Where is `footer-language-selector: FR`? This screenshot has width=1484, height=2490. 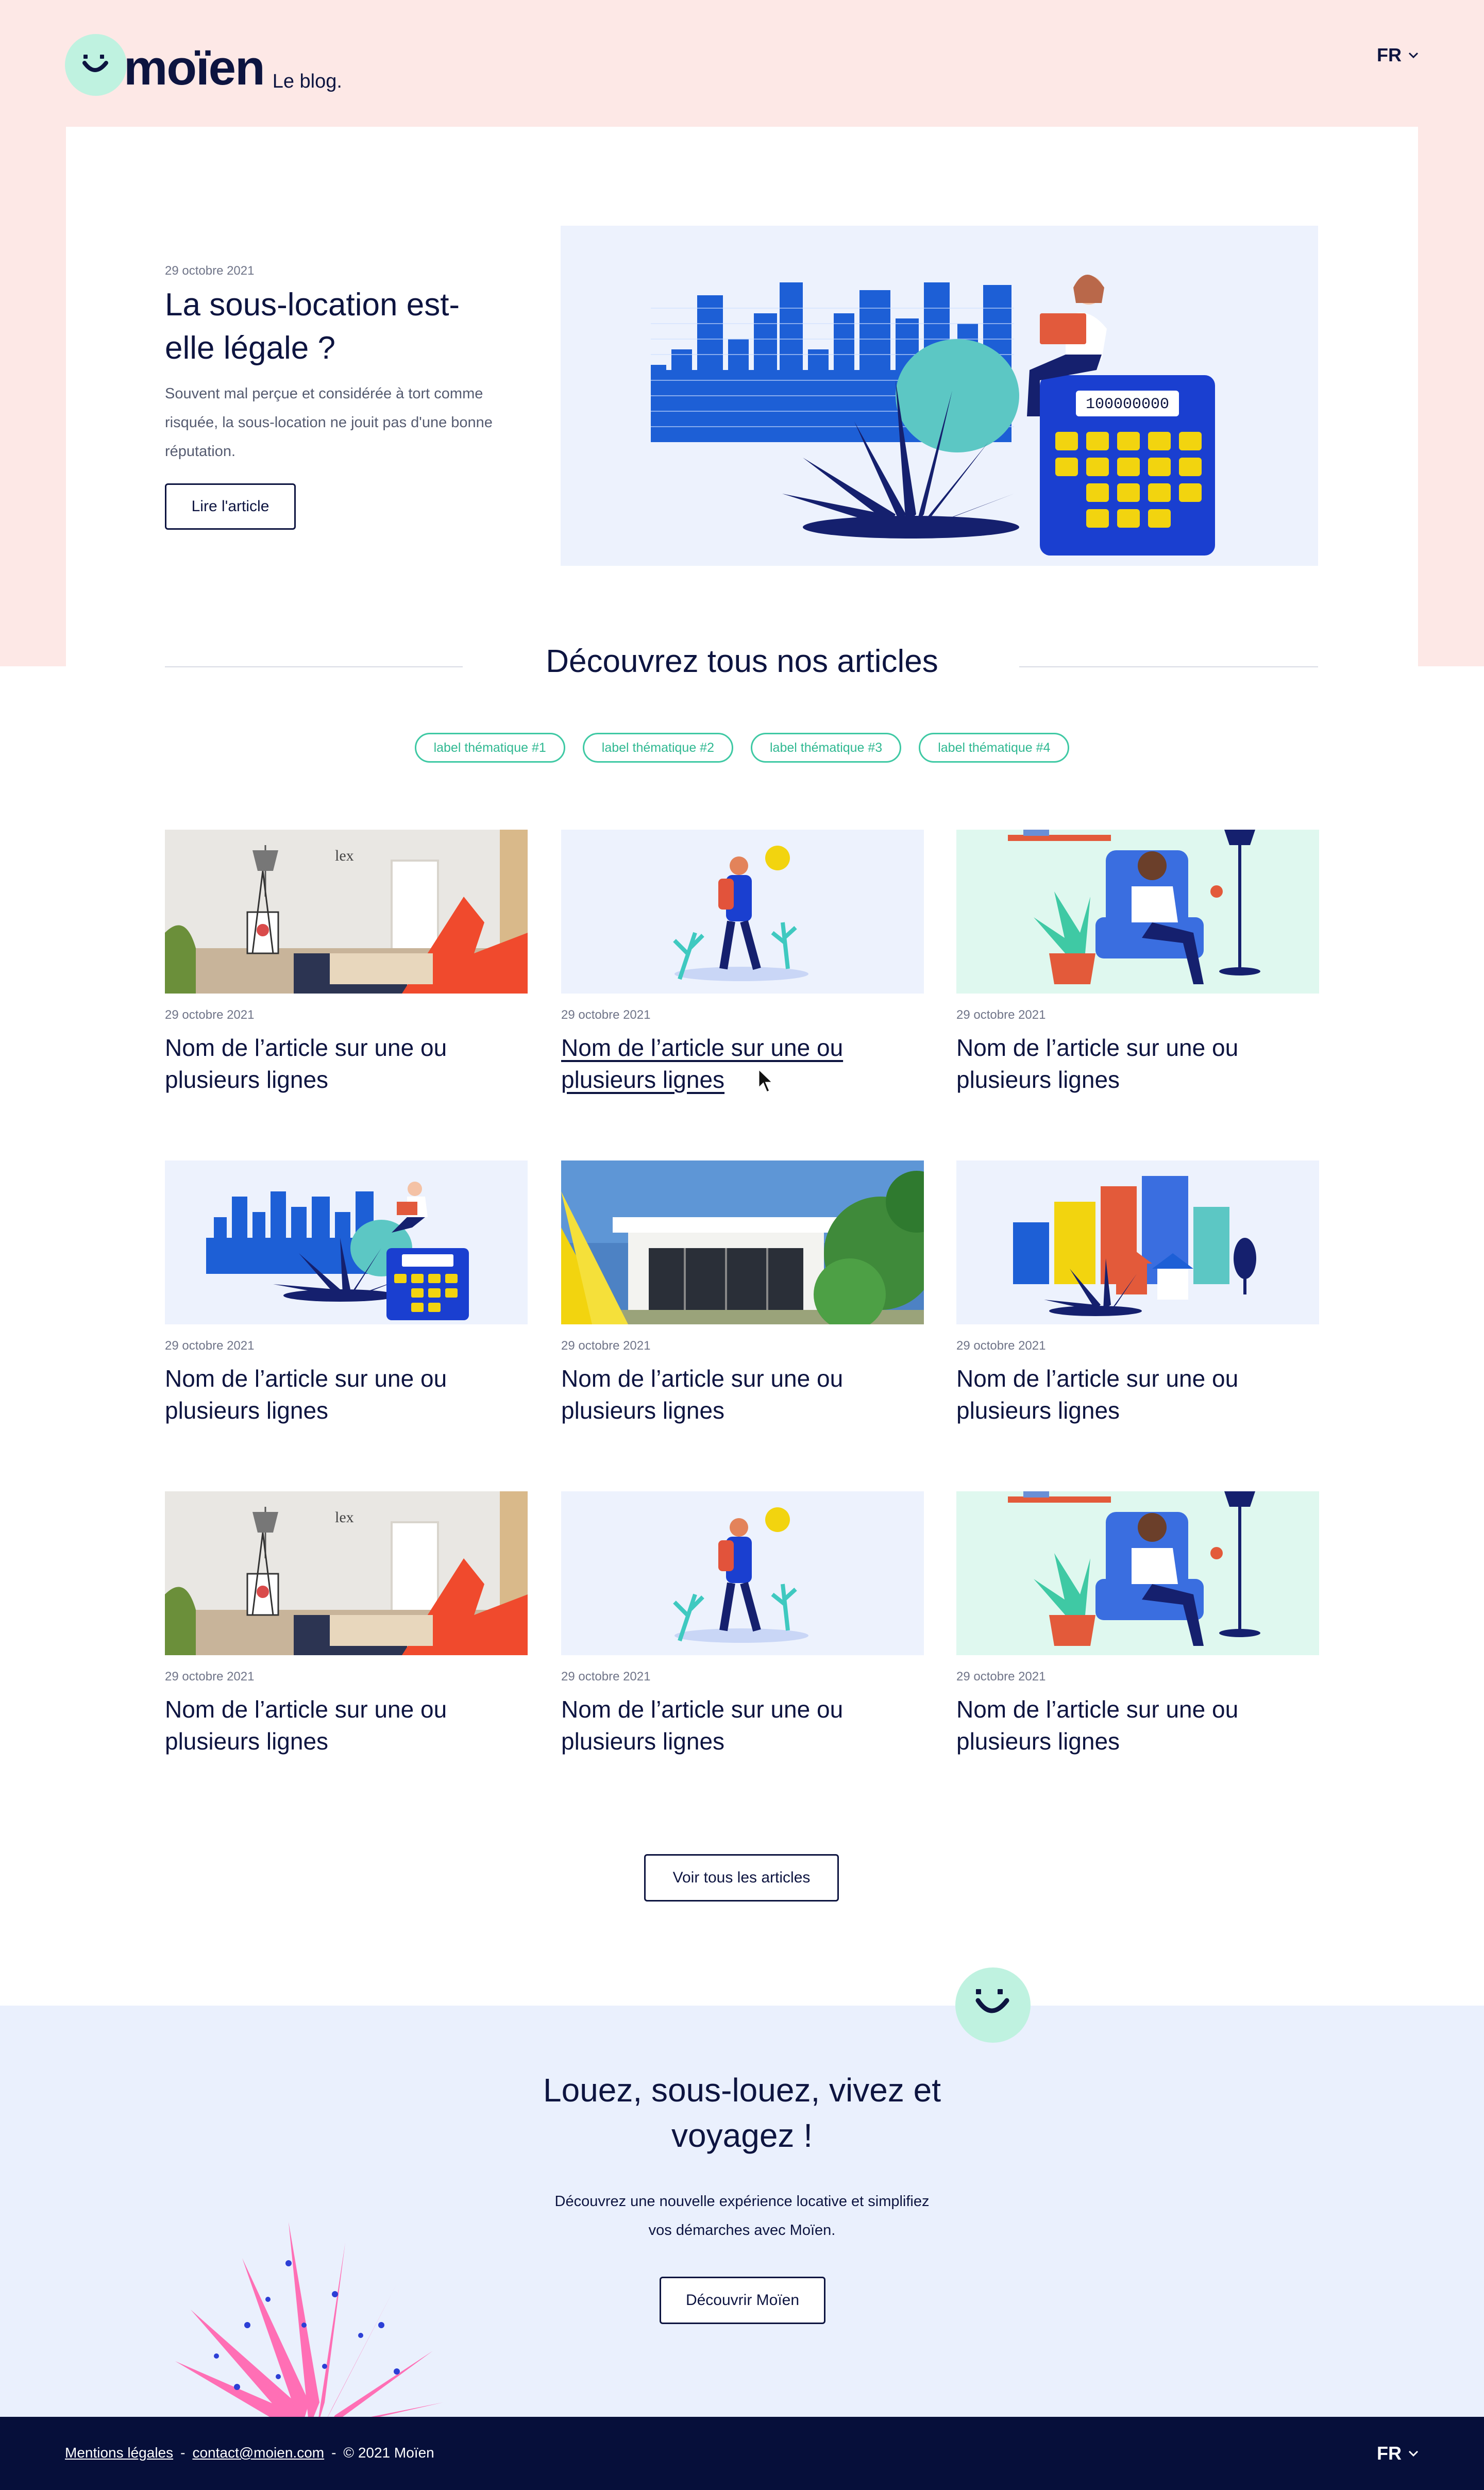 footer-language-selector: FR is located at coordinates (1398, 2453).